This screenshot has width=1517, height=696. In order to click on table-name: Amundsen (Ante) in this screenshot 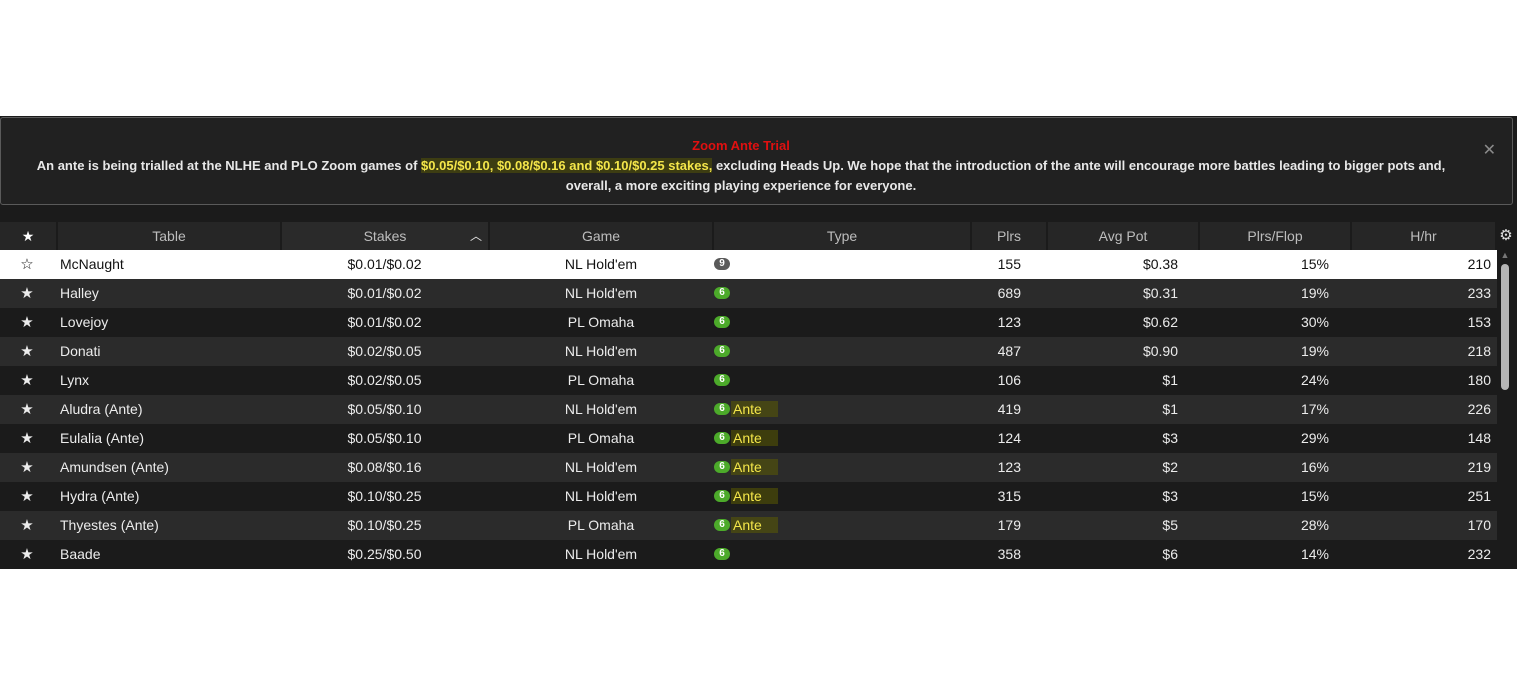, I will do `click(114, 467)`.